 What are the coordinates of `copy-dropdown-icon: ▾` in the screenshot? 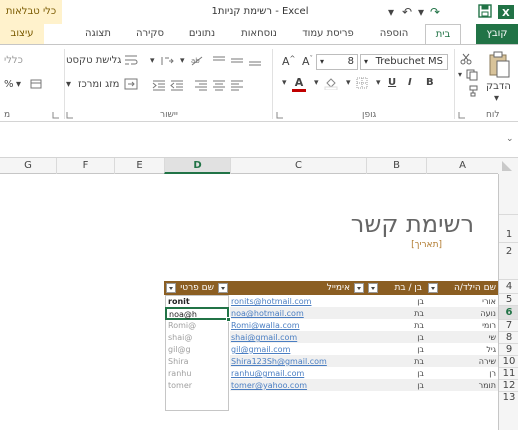 It's located at (460, 74).